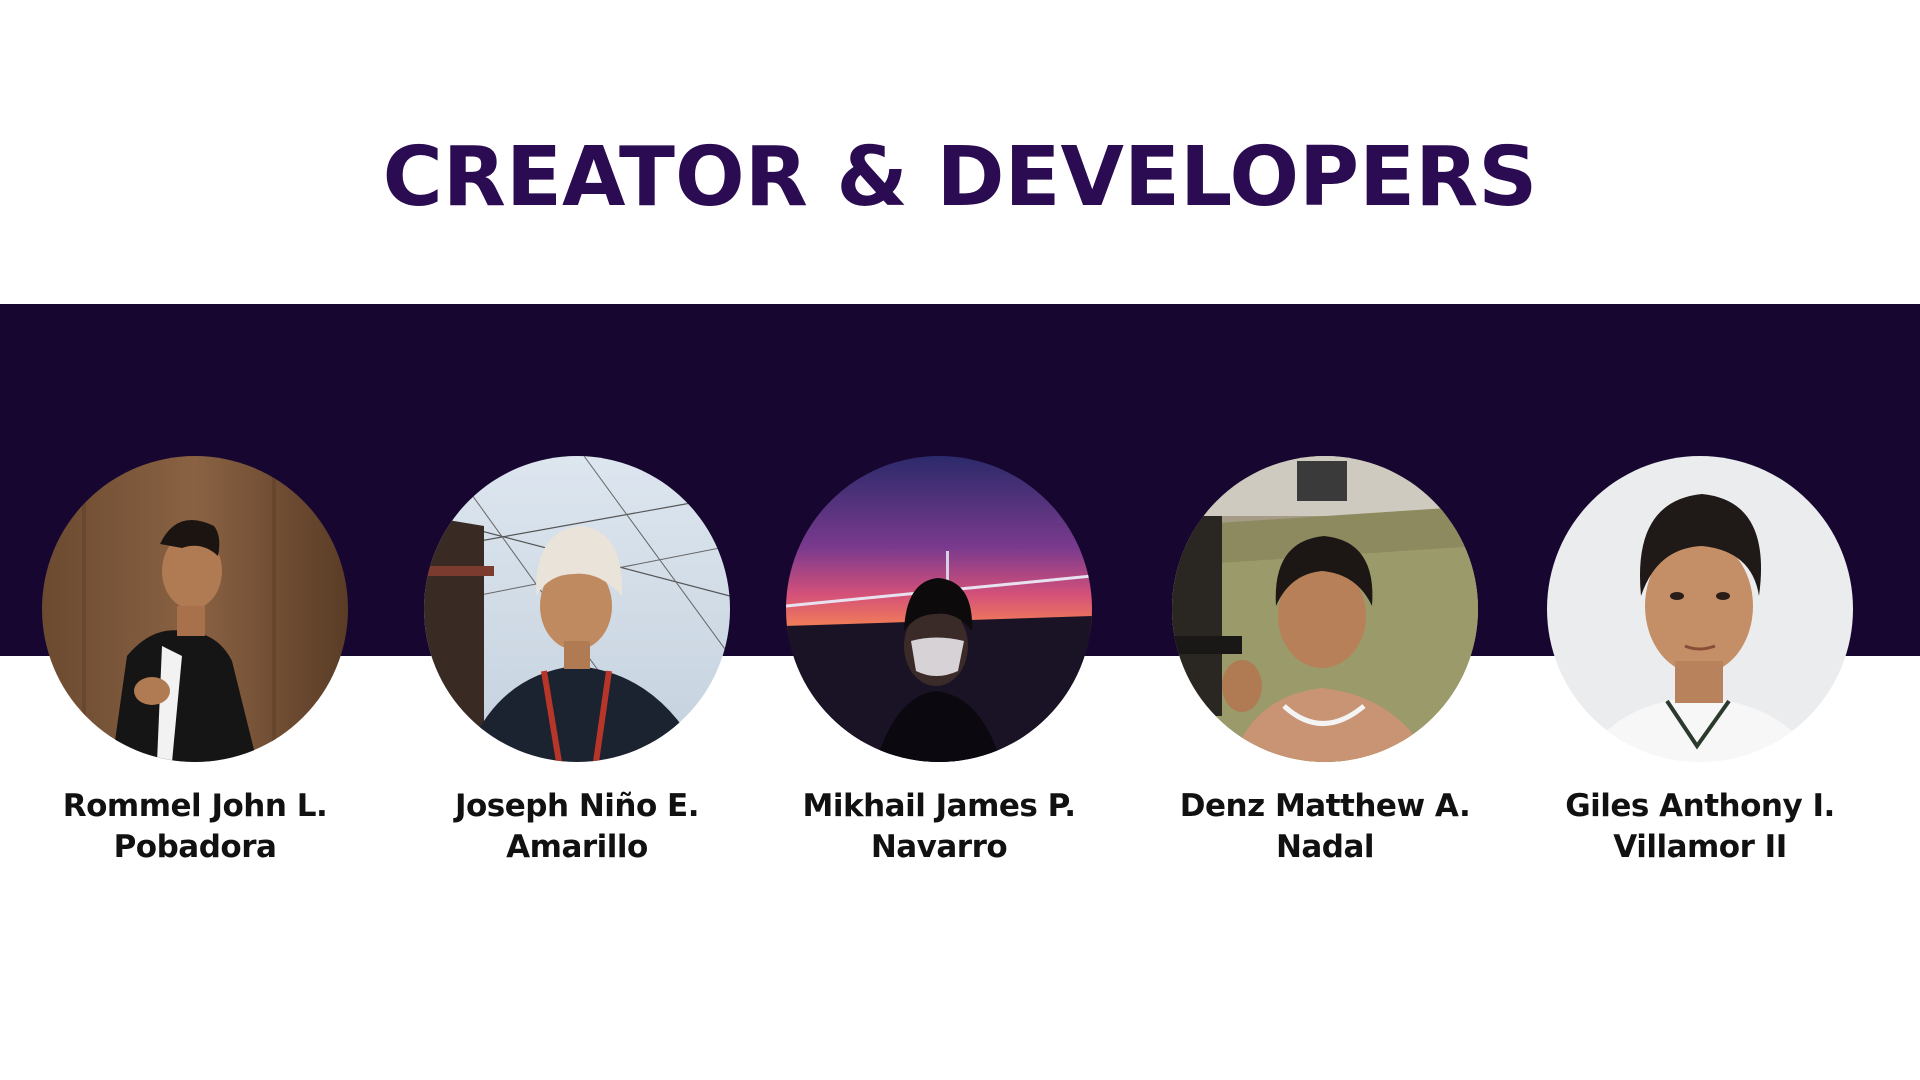 The height and width of the screenshot is (1080, 1920). What do you see at coordinates (1700, 806) in the screenshot?
I see `member-name-line1: Giles Anthony I.` at bounding box center [1700, 806].